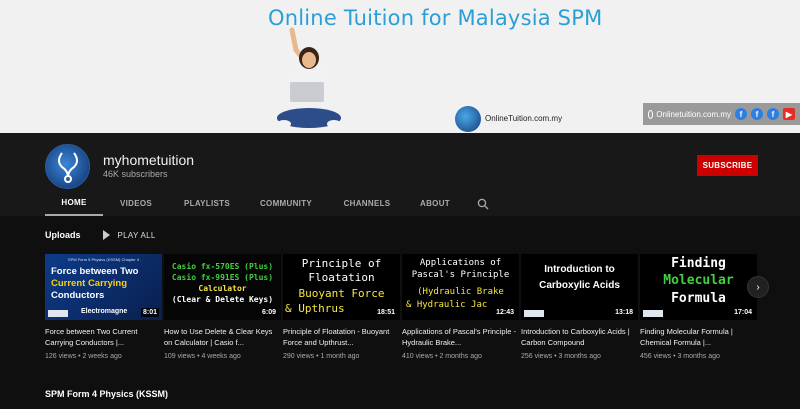  Describe the element at coordinates (268, 312) in the screenshot. I see `video-duration: 6:09` at that location.